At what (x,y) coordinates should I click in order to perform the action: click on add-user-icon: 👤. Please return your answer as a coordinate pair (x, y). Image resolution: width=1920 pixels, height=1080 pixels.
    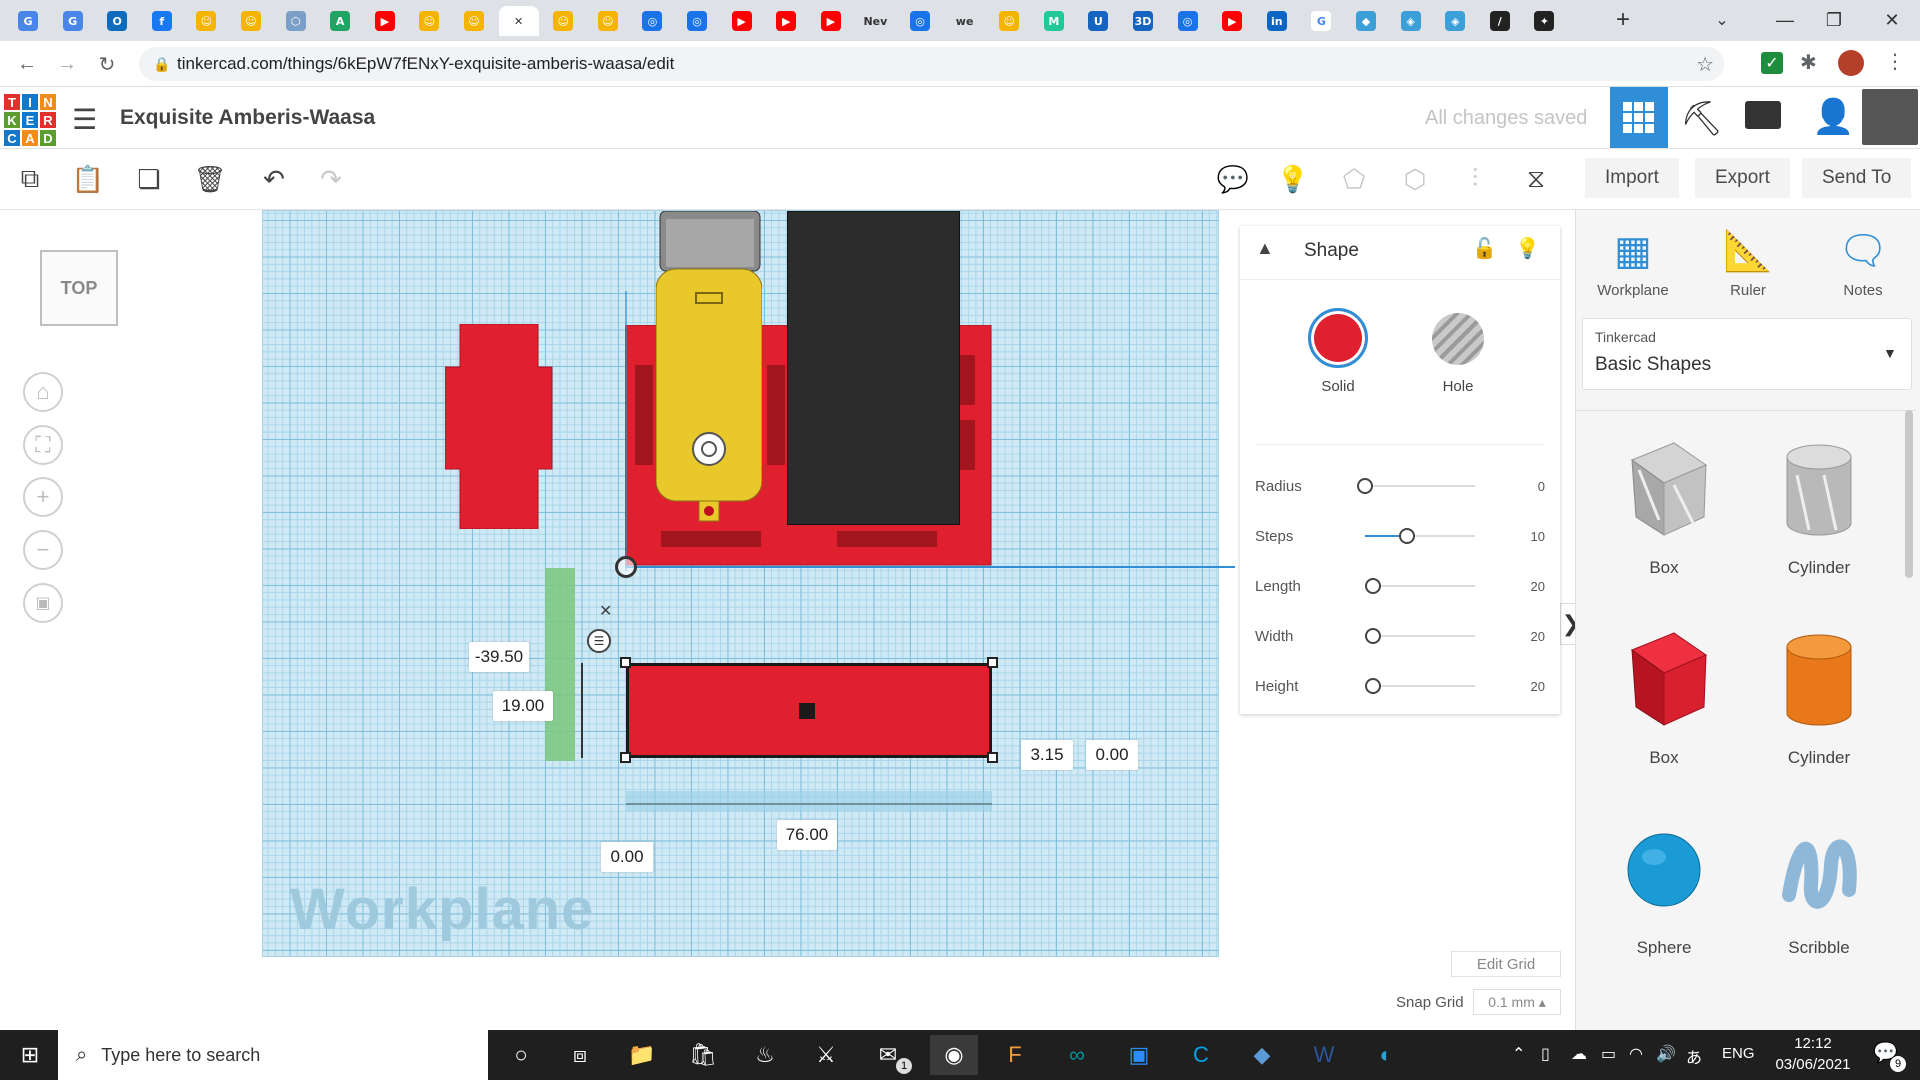
    Looking at the image, I should click on (1833, 117).